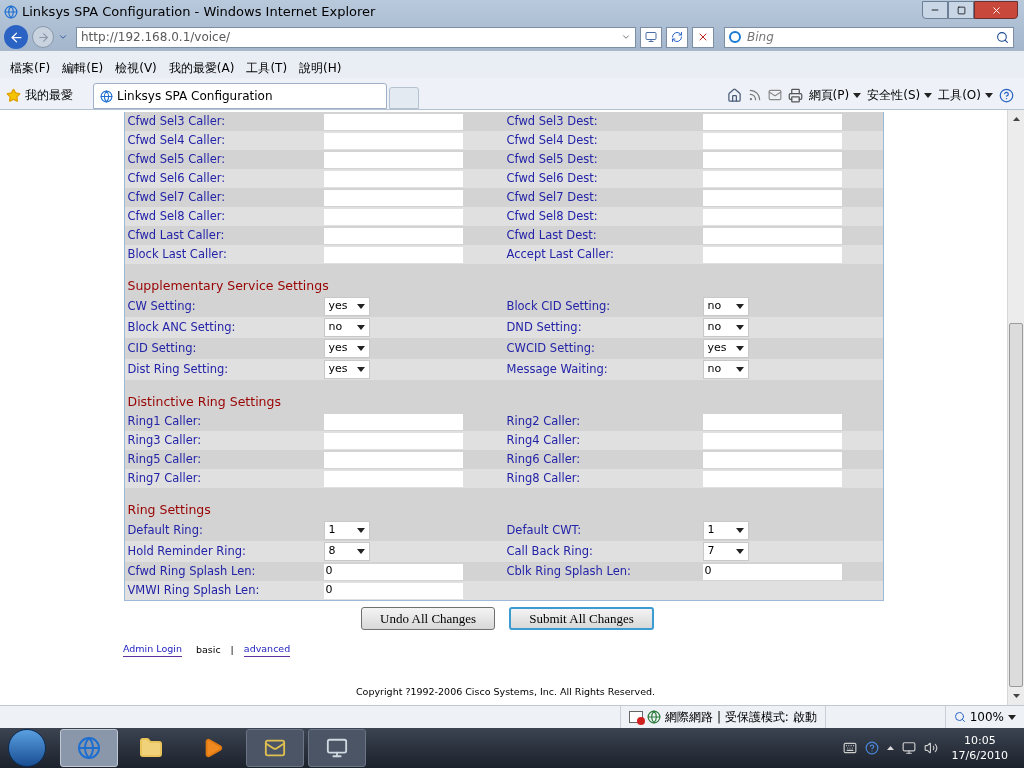 The image size is (1024, 768). Describe the element at coordinates (559, 306) in the screenshot. I see `field-label: Block CID Setting:` at that location.